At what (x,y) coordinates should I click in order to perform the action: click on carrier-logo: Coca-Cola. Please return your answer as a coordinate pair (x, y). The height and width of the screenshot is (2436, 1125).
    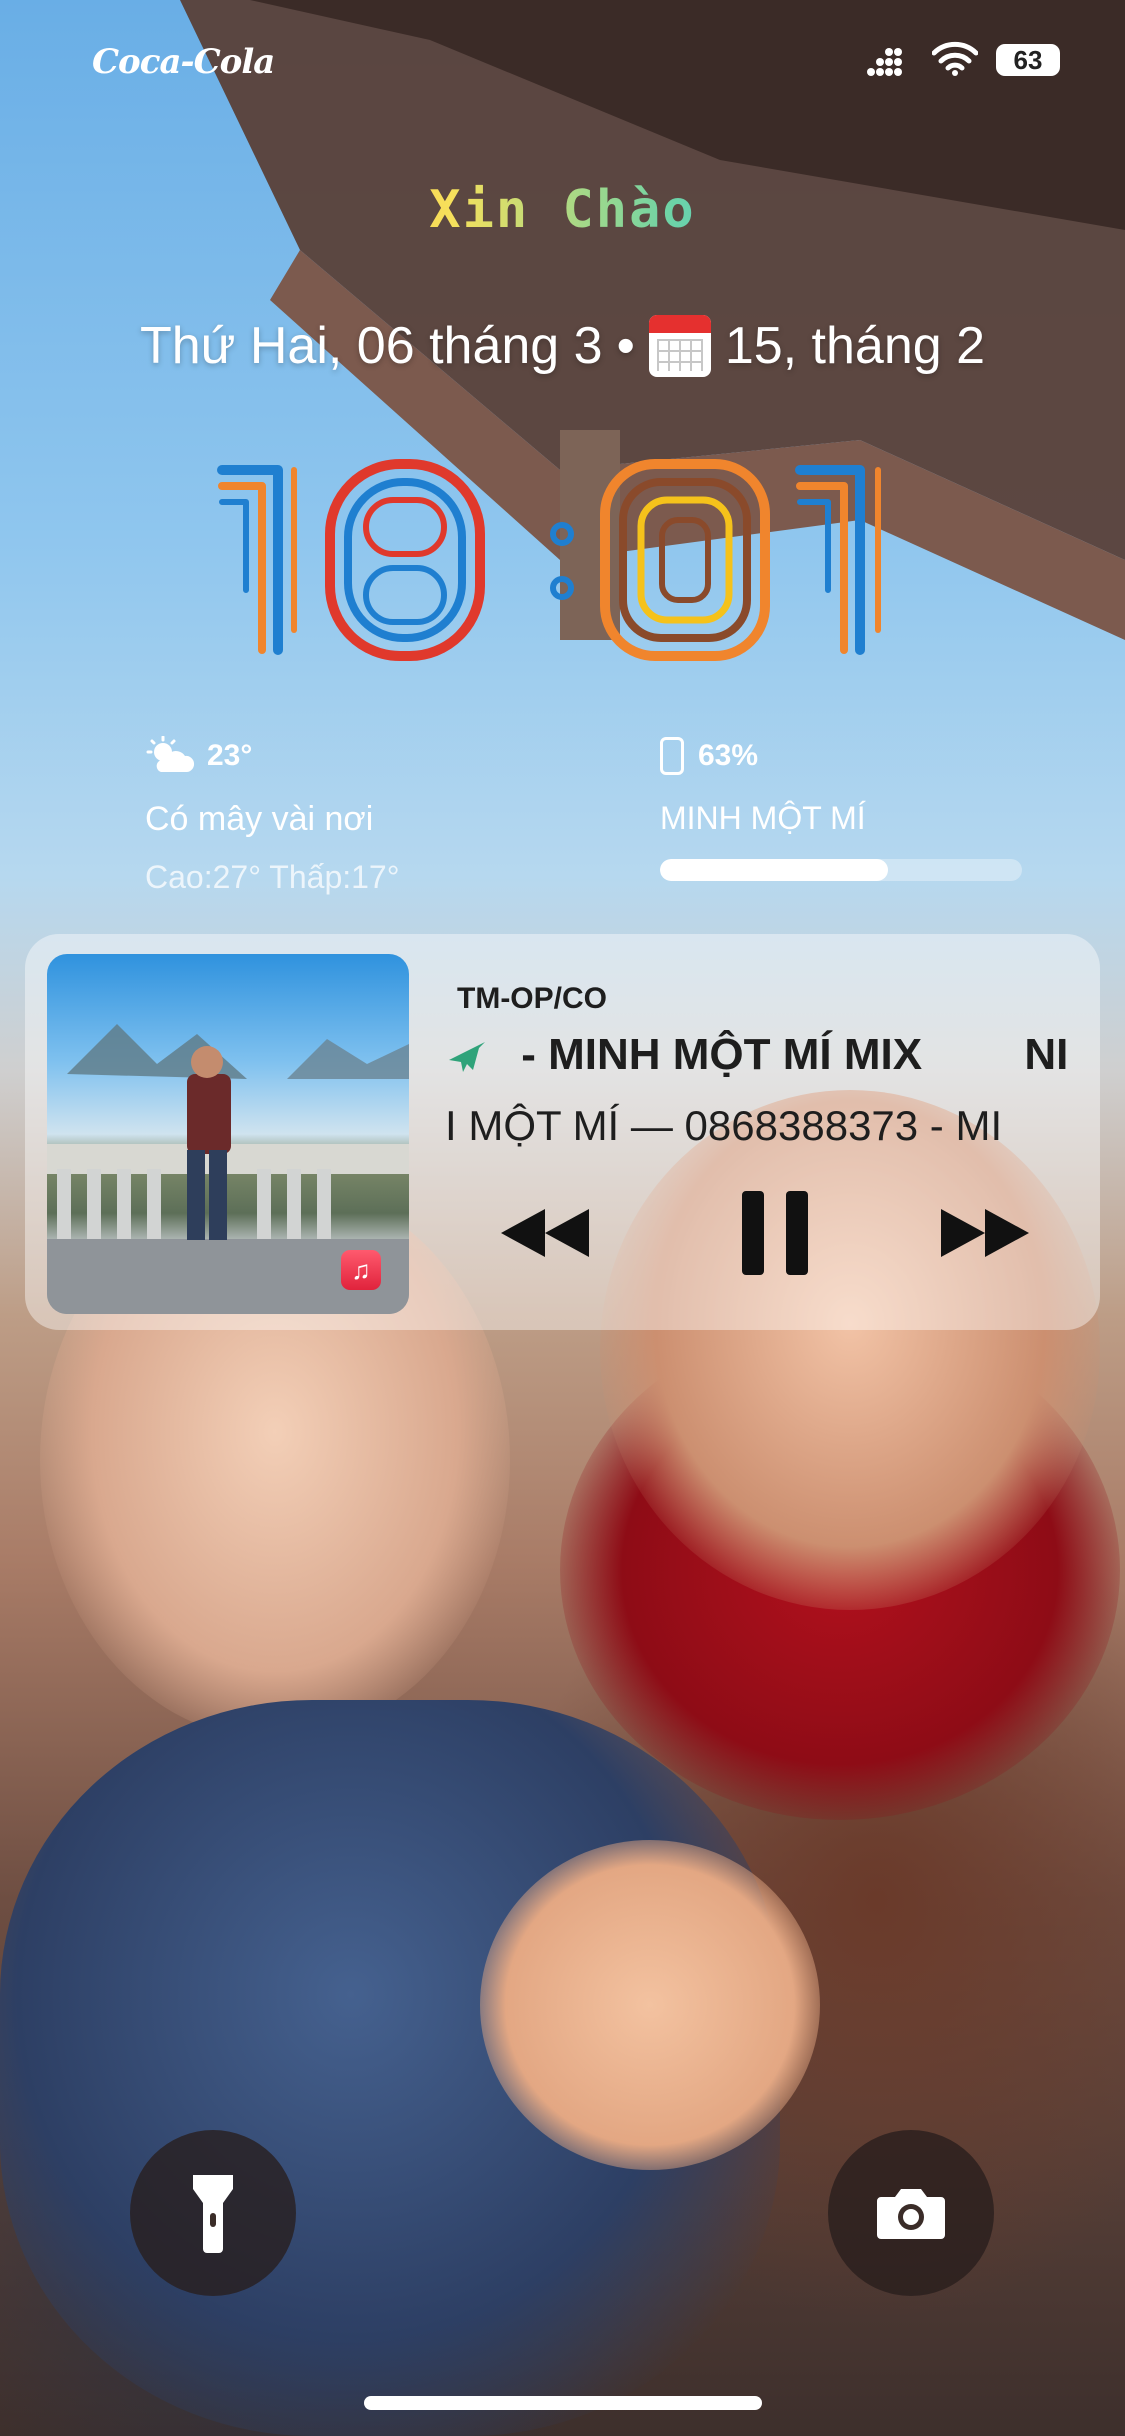
    Looking at the image, I should click on (183, 62).